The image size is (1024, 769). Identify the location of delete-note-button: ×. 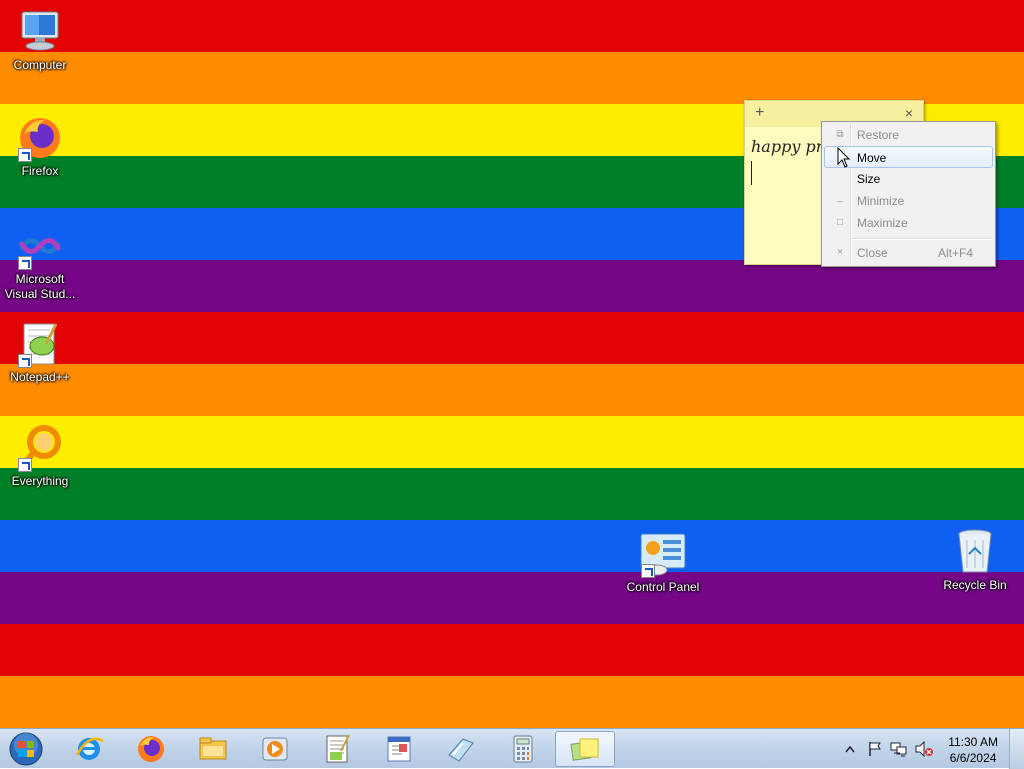
(909, 113).